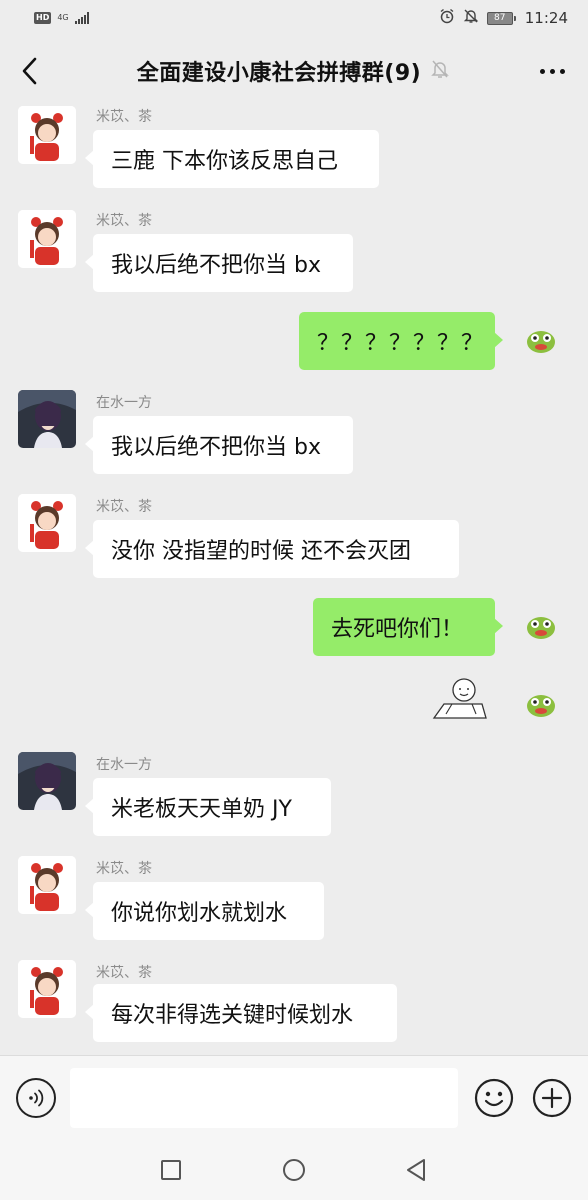 The height and width of the screenshot is (1200, 588). I want to click on emoji-button, so click(494, 1098).